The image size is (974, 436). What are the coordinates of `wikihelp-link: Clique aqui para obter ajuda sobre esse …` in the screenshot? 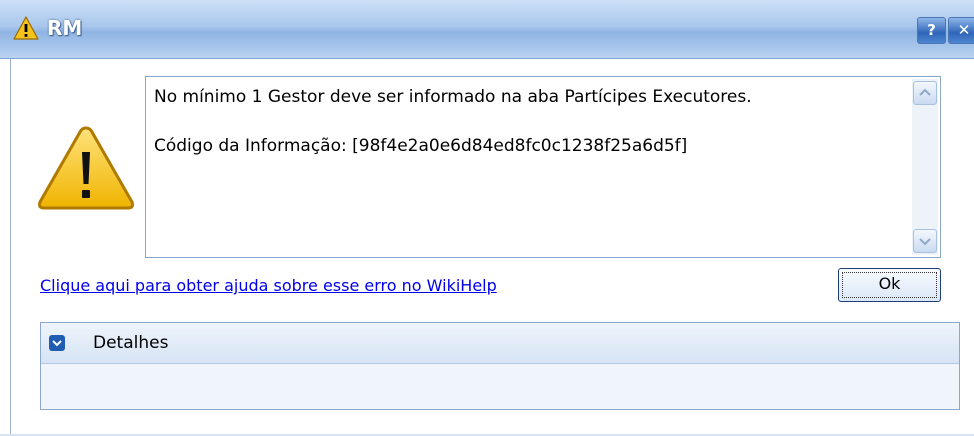 It's located at (268, 285).